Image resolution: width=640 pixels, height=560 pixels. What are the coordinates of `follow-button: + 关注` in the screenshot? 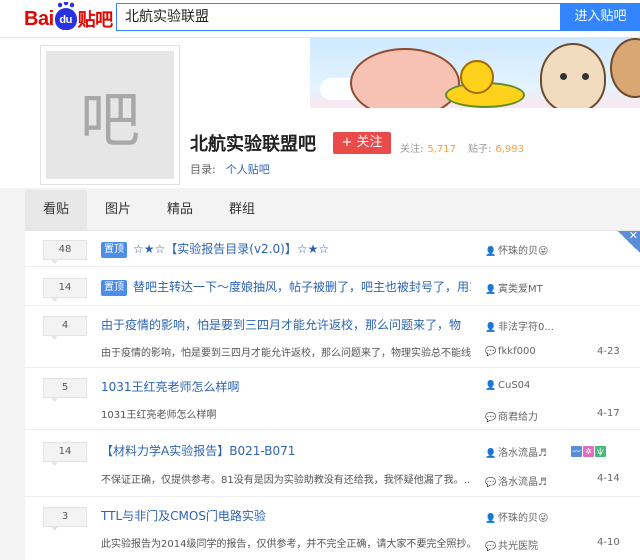 It's located at (362, 143).